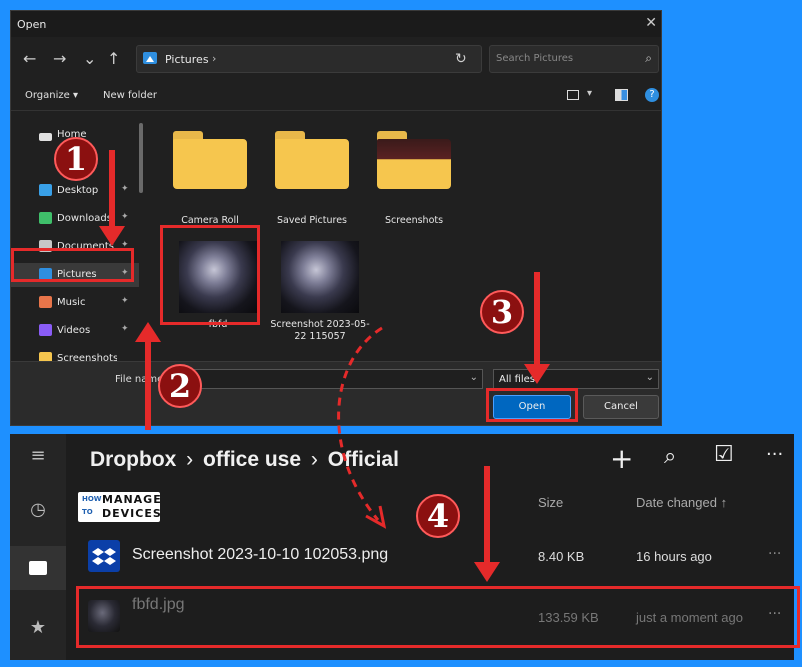  What do you see at coordinates (336, 24) in the screenshot?
I see `dialog-title-bar: Open ✕` at bounding box center [336, 24].